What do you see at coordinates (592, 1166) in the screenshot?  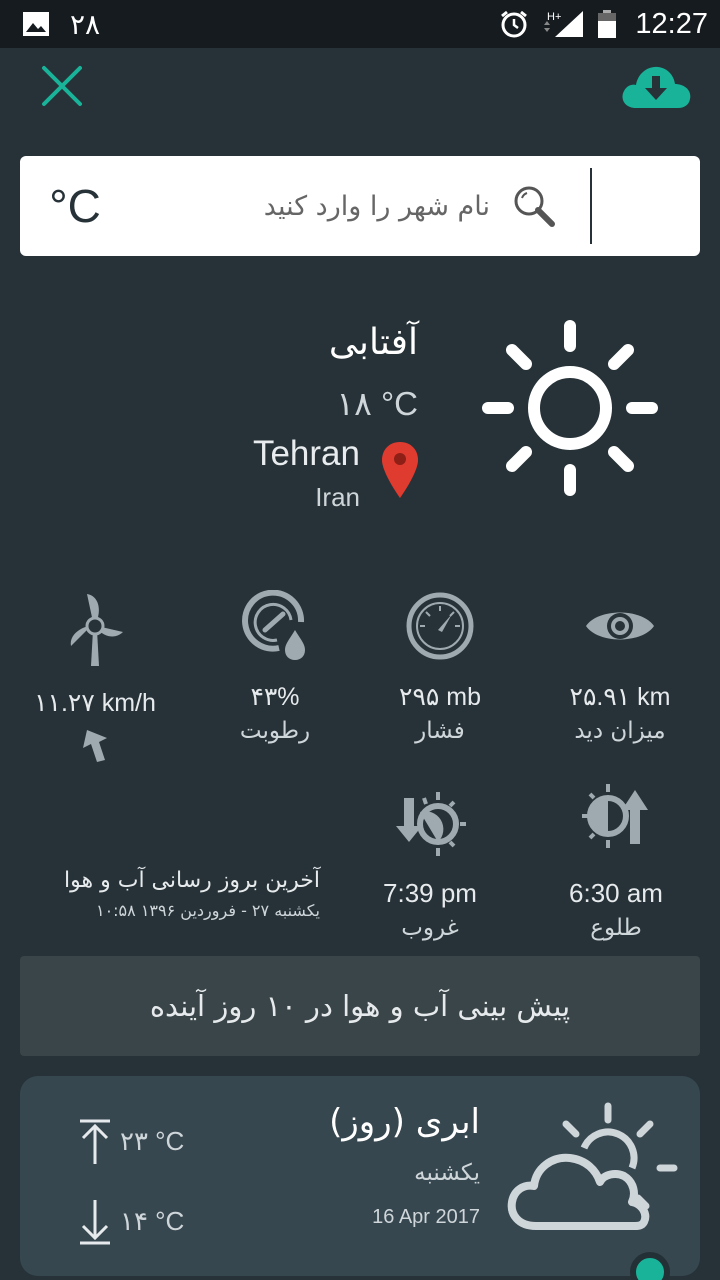 I see `partly-cloudy-icon` at bounding box center [592, 1166].